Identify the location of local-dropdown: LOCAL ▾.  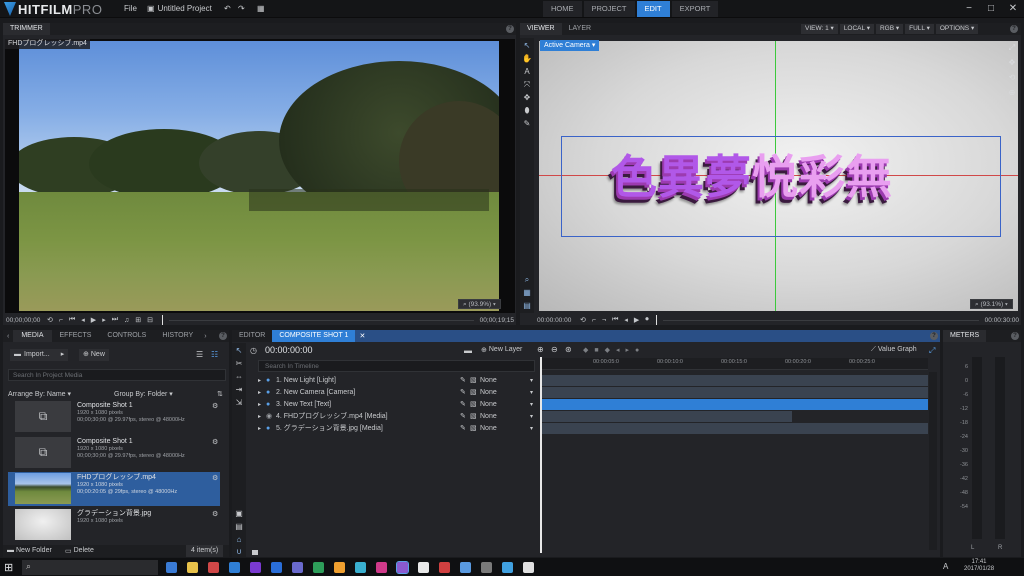
(856, 29).